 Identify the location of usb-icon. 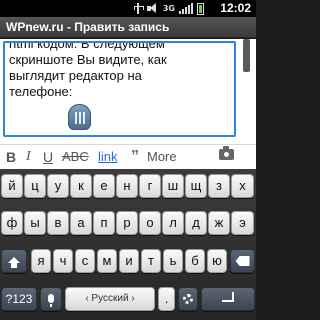
(138, 8).